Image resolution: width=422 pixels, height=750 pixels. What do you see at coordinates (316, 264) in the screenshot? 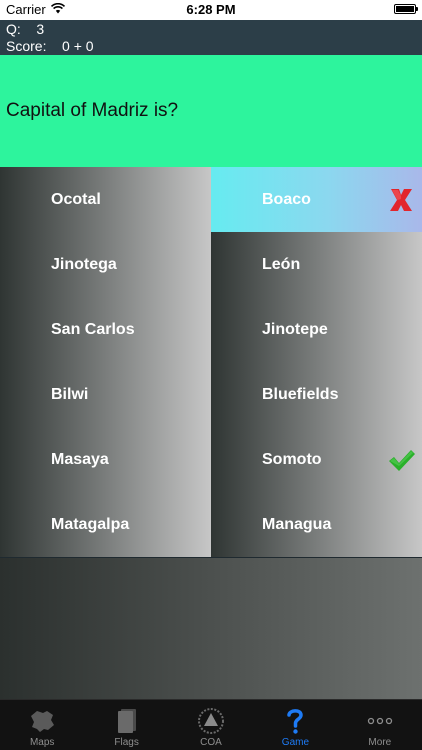
I see `answer-option: León` at bounding box center [316, 264].